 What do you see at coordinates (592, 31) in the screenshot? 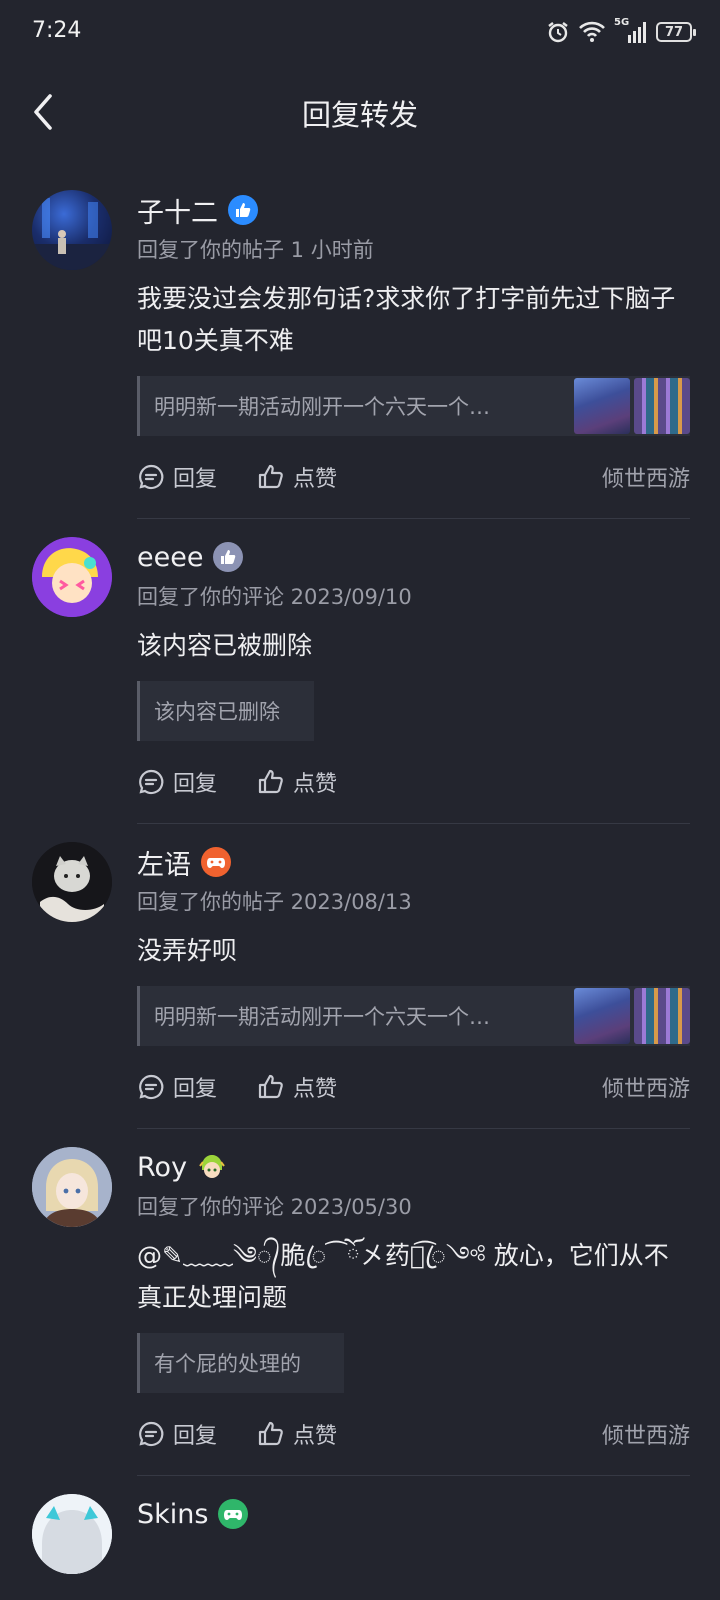
I see `wifi-icon` at bounding box center [592, 31].